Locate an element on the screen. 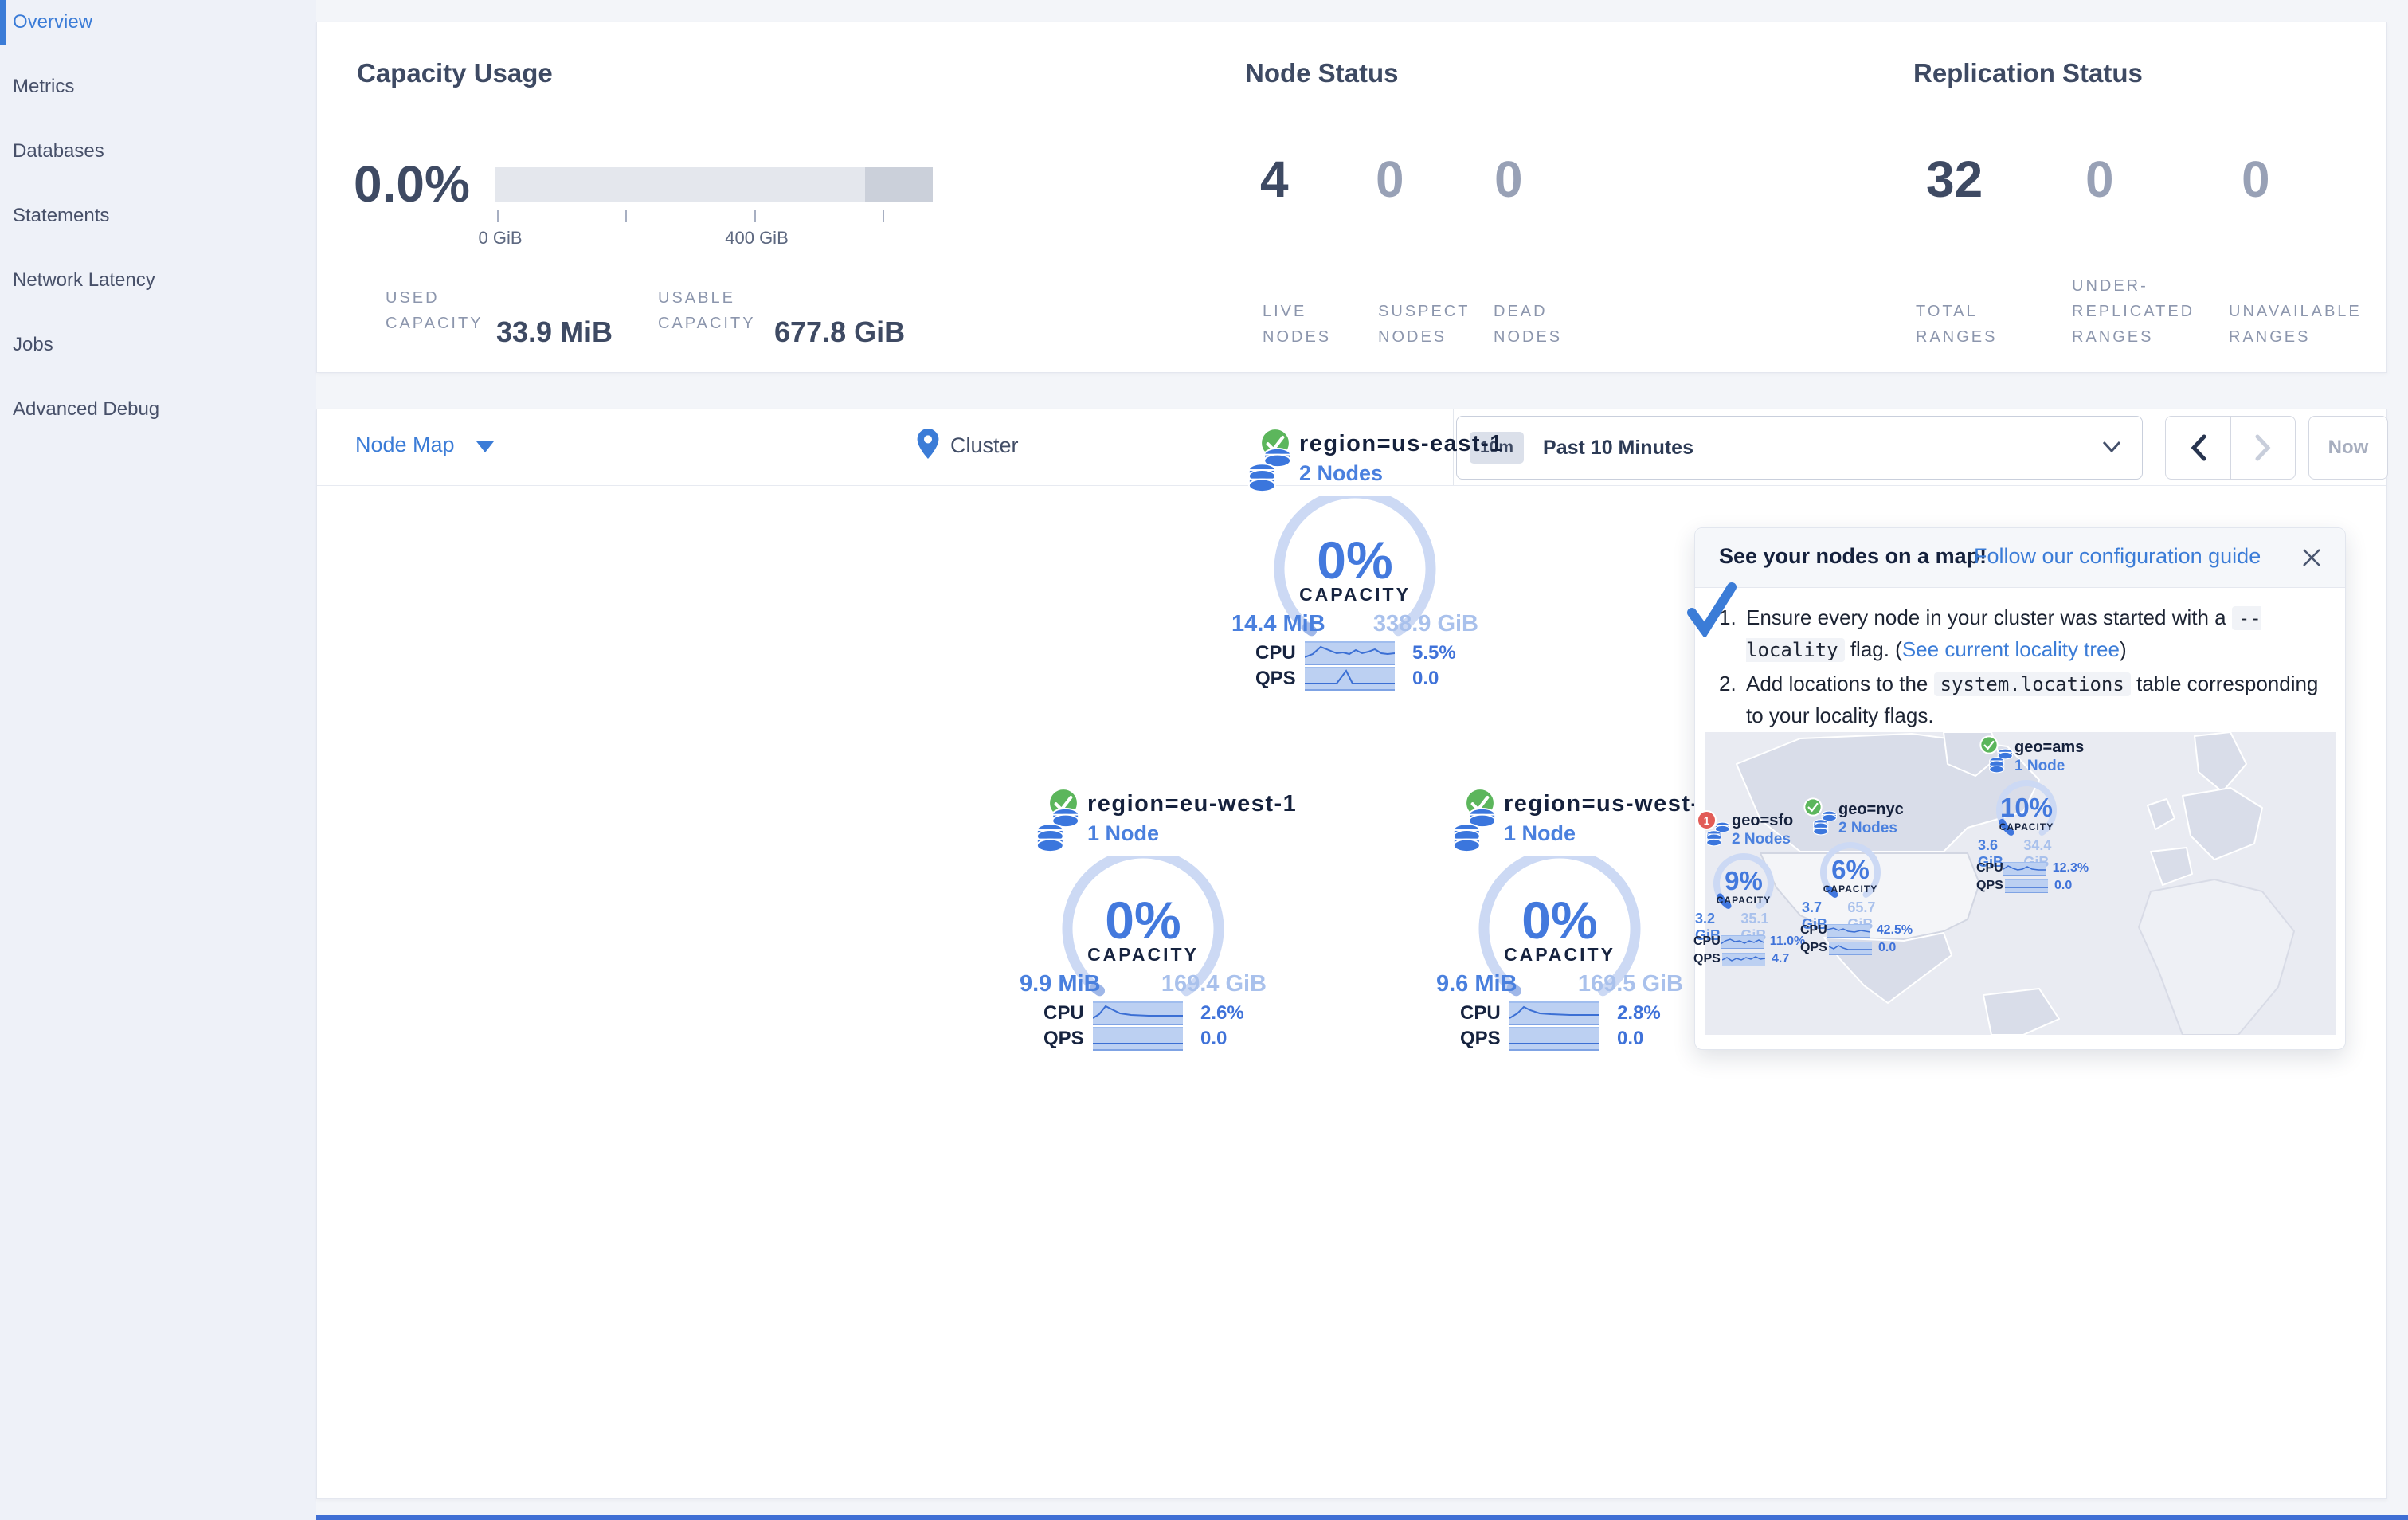  breadcrumb-cluster: Cluster is located at coordinates (985, 445).